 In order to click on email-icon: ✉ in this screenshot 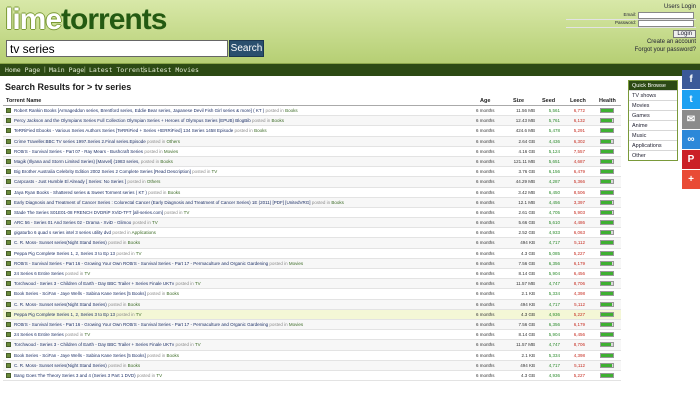, I will do `click(691, 119)`.